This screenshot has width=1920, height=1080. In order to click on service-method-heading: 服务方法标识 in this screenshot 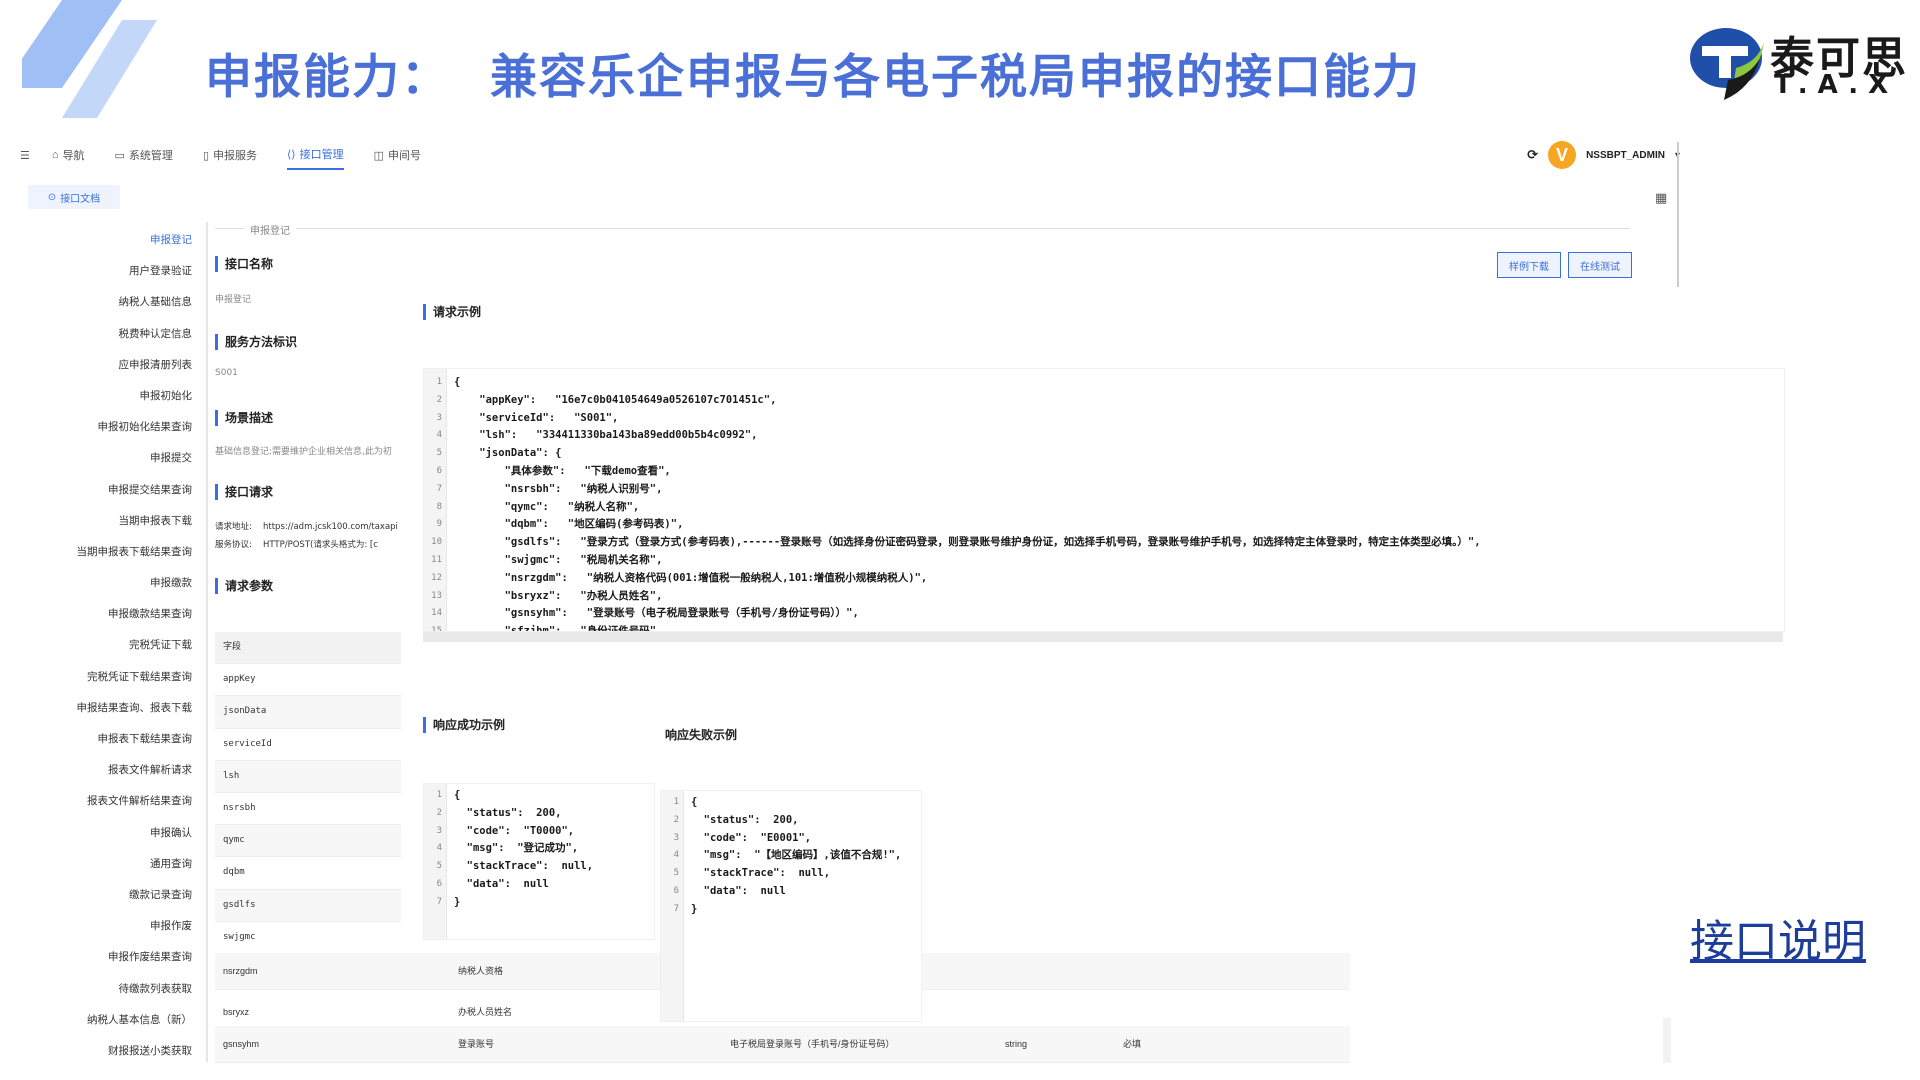, I will do `click(256, 342)`.